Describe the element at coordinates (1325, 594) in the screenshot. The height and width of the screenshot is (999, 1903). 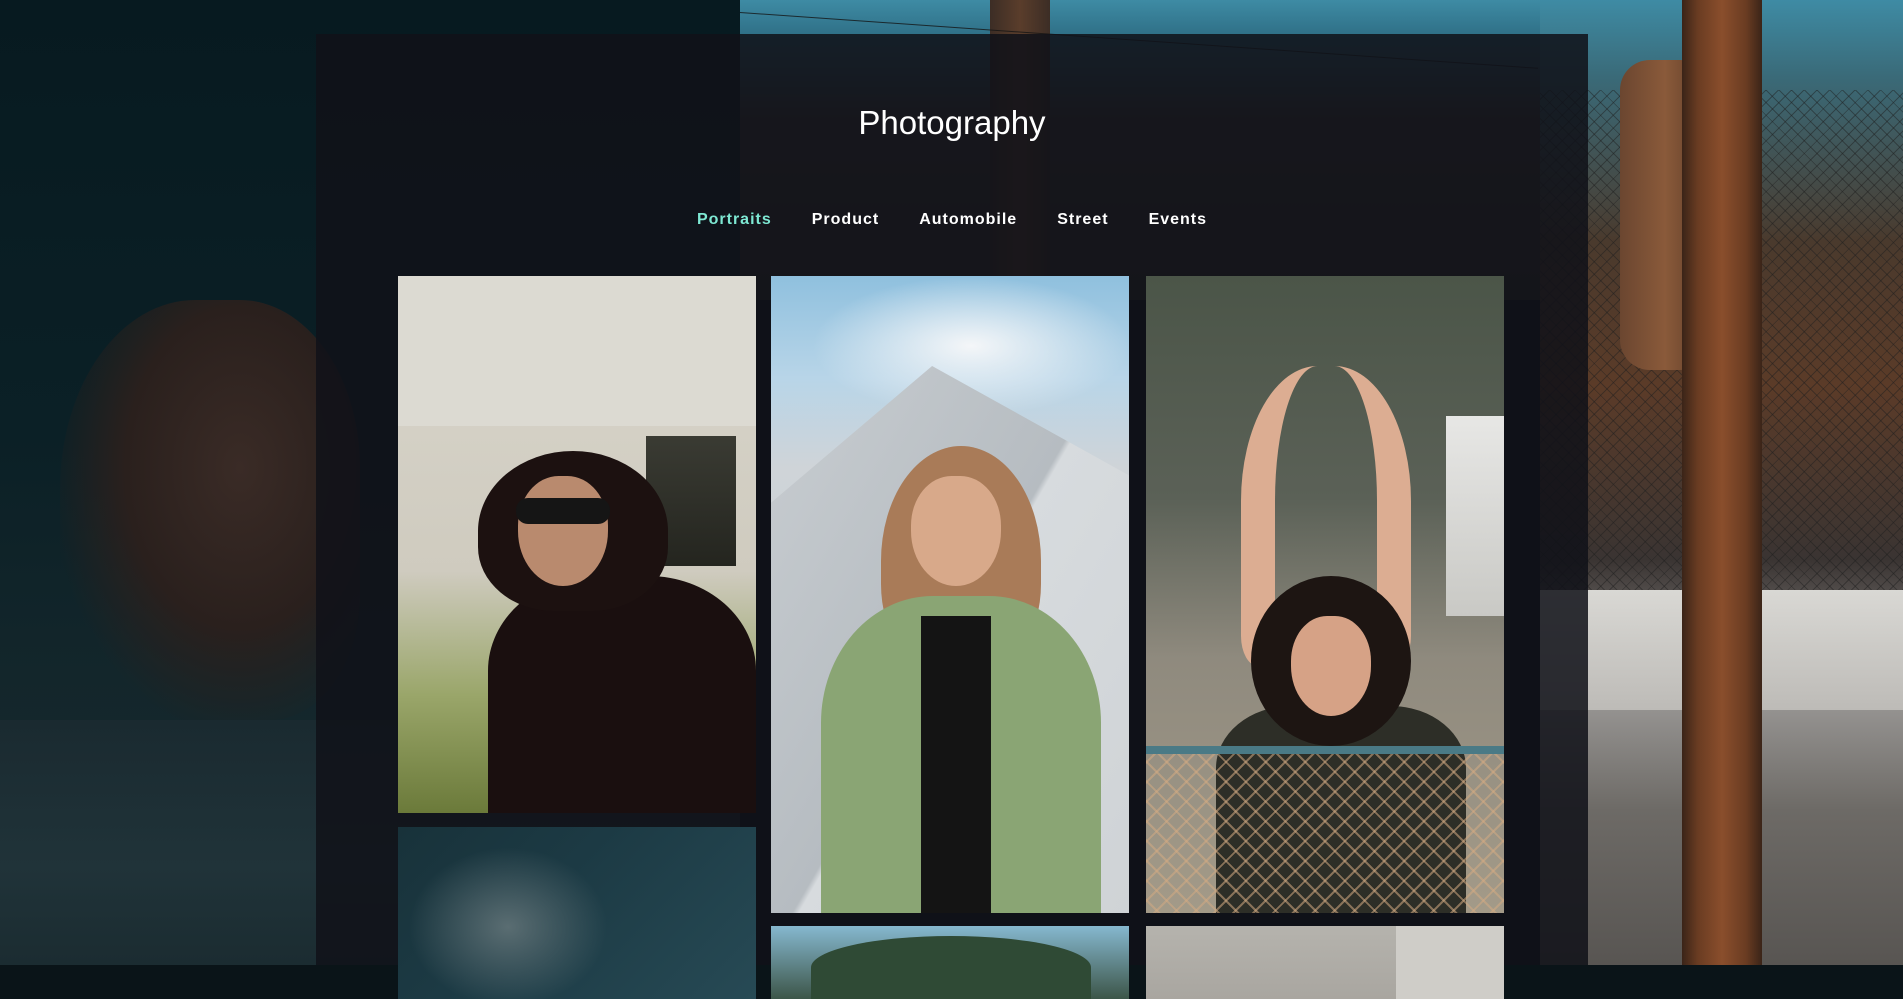
I see `gallery-photo-woman-raised-arms` at that location.